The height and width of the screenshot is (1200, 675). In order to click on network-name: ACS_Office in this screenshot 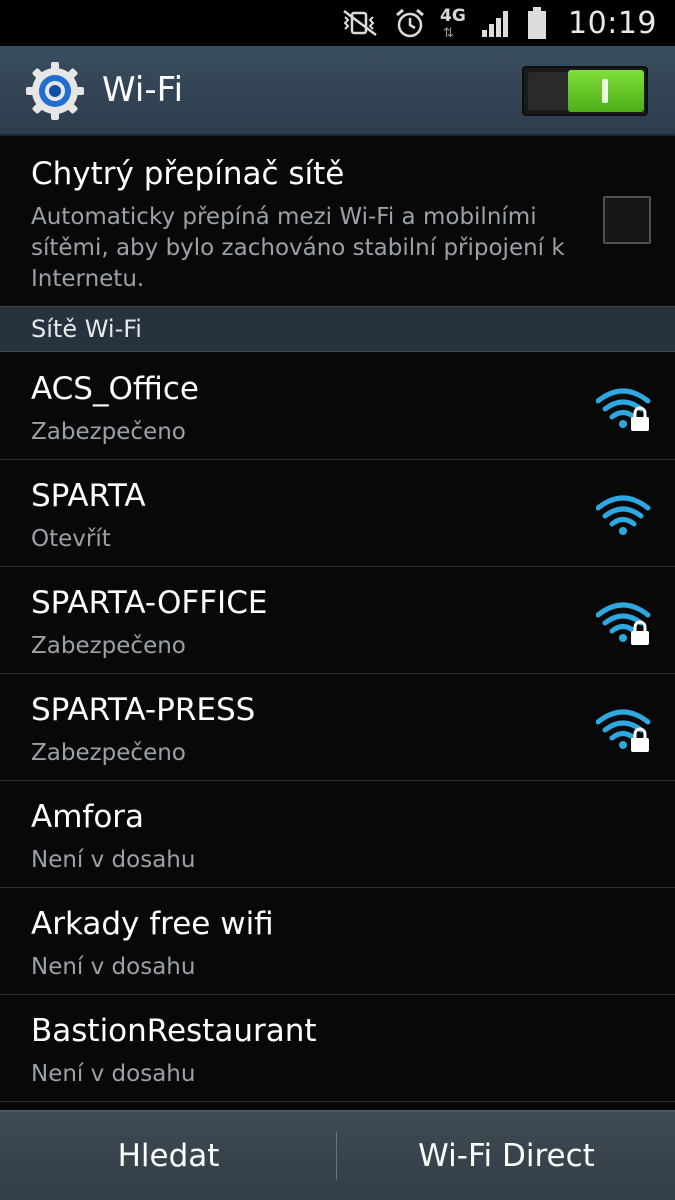, I will do `click(115, 389)`.